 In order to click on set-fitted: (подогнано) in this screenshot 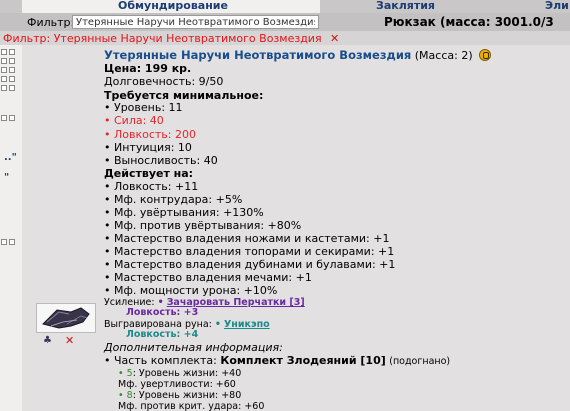, I will do `click(420, 361)`.